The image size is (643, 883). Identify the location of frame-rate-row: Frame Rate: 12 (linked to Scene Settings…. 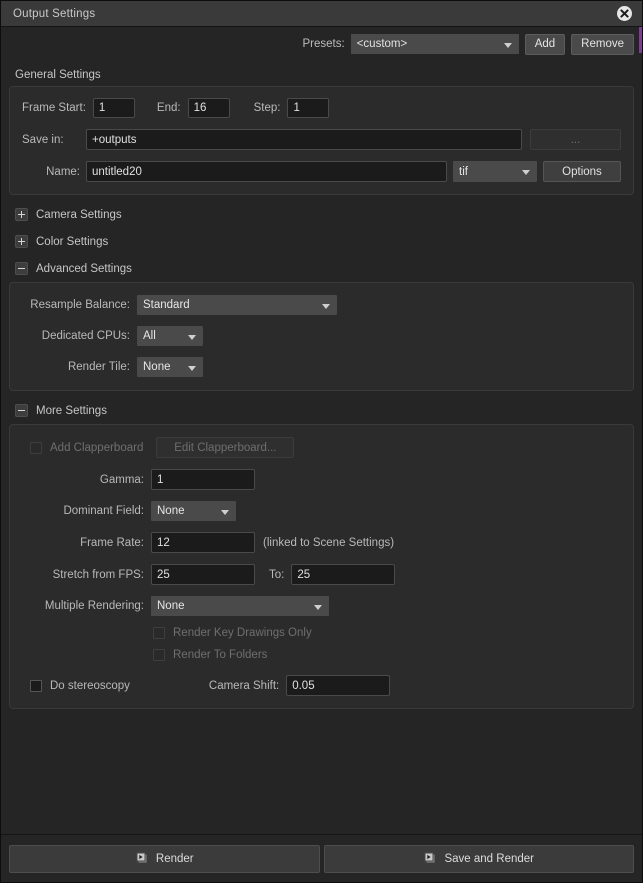
(321, 542).